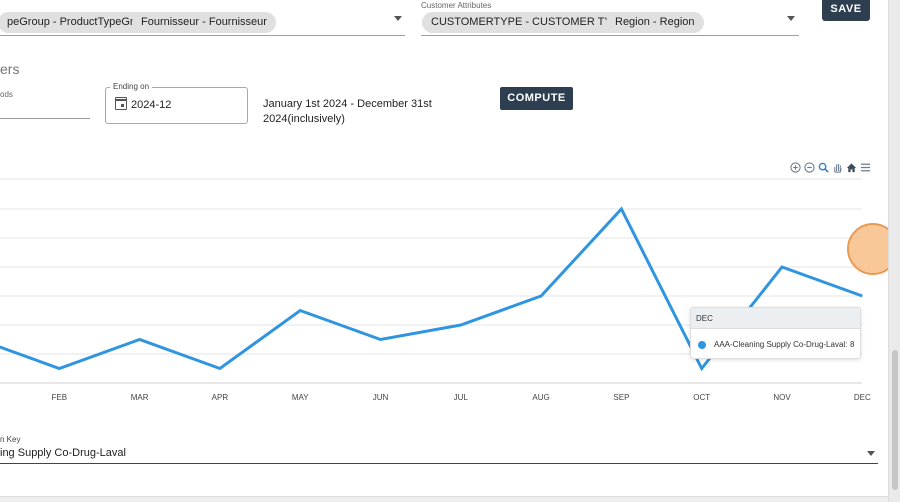  What do you see at coordinates (895, 420) in the screenshot?
I see `vertical-scrollbar-thumb` at bounding box center [895, 420].